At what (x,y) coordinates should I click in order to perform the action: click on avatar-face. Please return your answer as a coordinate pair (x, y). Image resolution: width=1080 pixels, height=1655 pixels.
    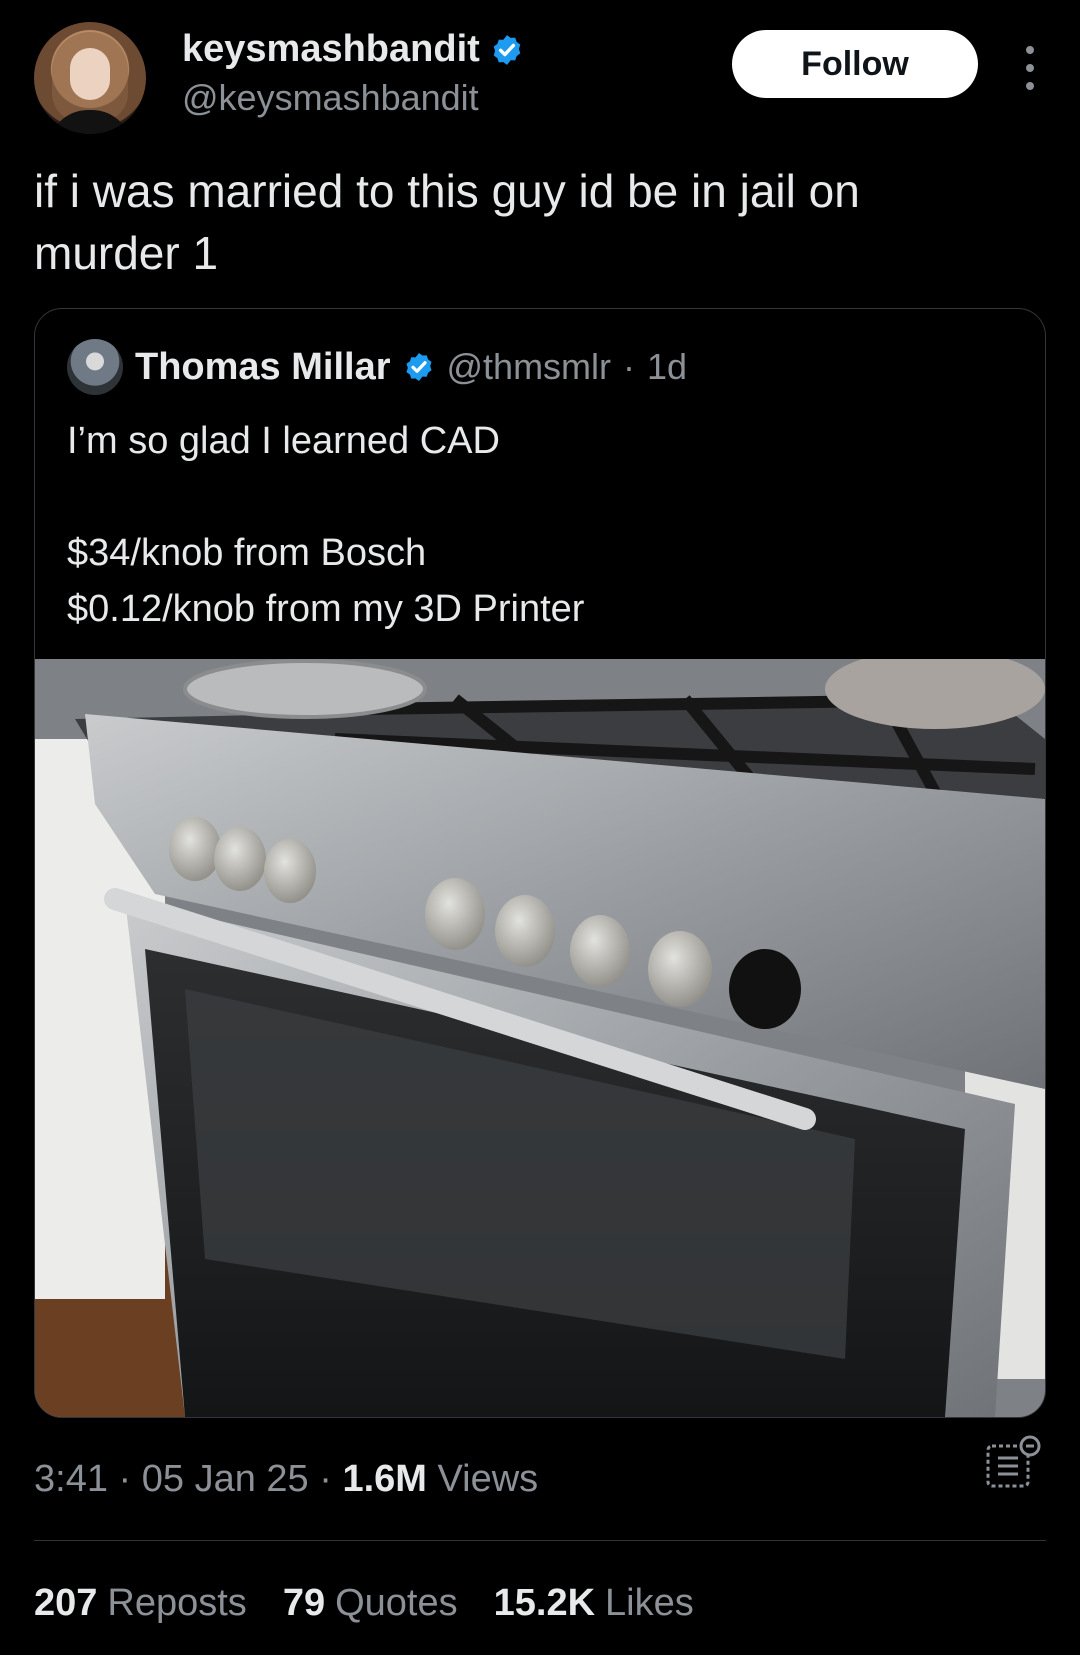
    Looking at the image, I should click on (90, 74).